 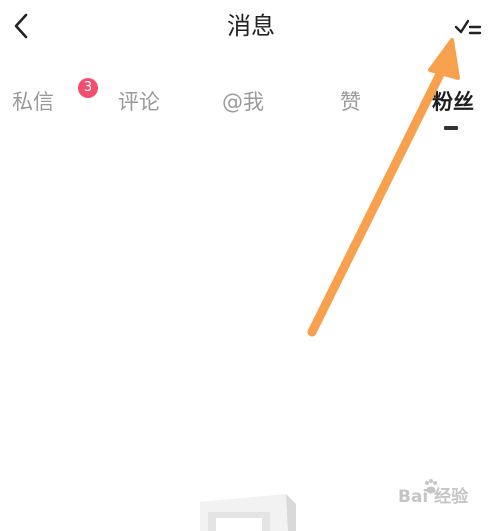 What do you see at coordinates (55, 102) in the screenshot?
I see `tab-private-messages: 私信 3` at bounding box center [55, 102].